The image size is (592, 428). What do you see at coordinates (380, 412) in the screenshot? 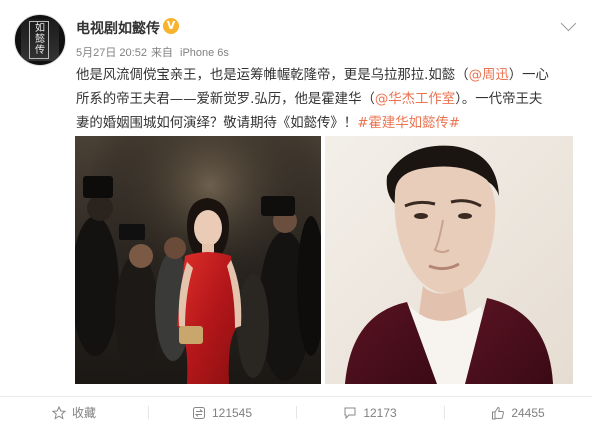
I see `comment-count: 12173` at bounding box center [380, 412].